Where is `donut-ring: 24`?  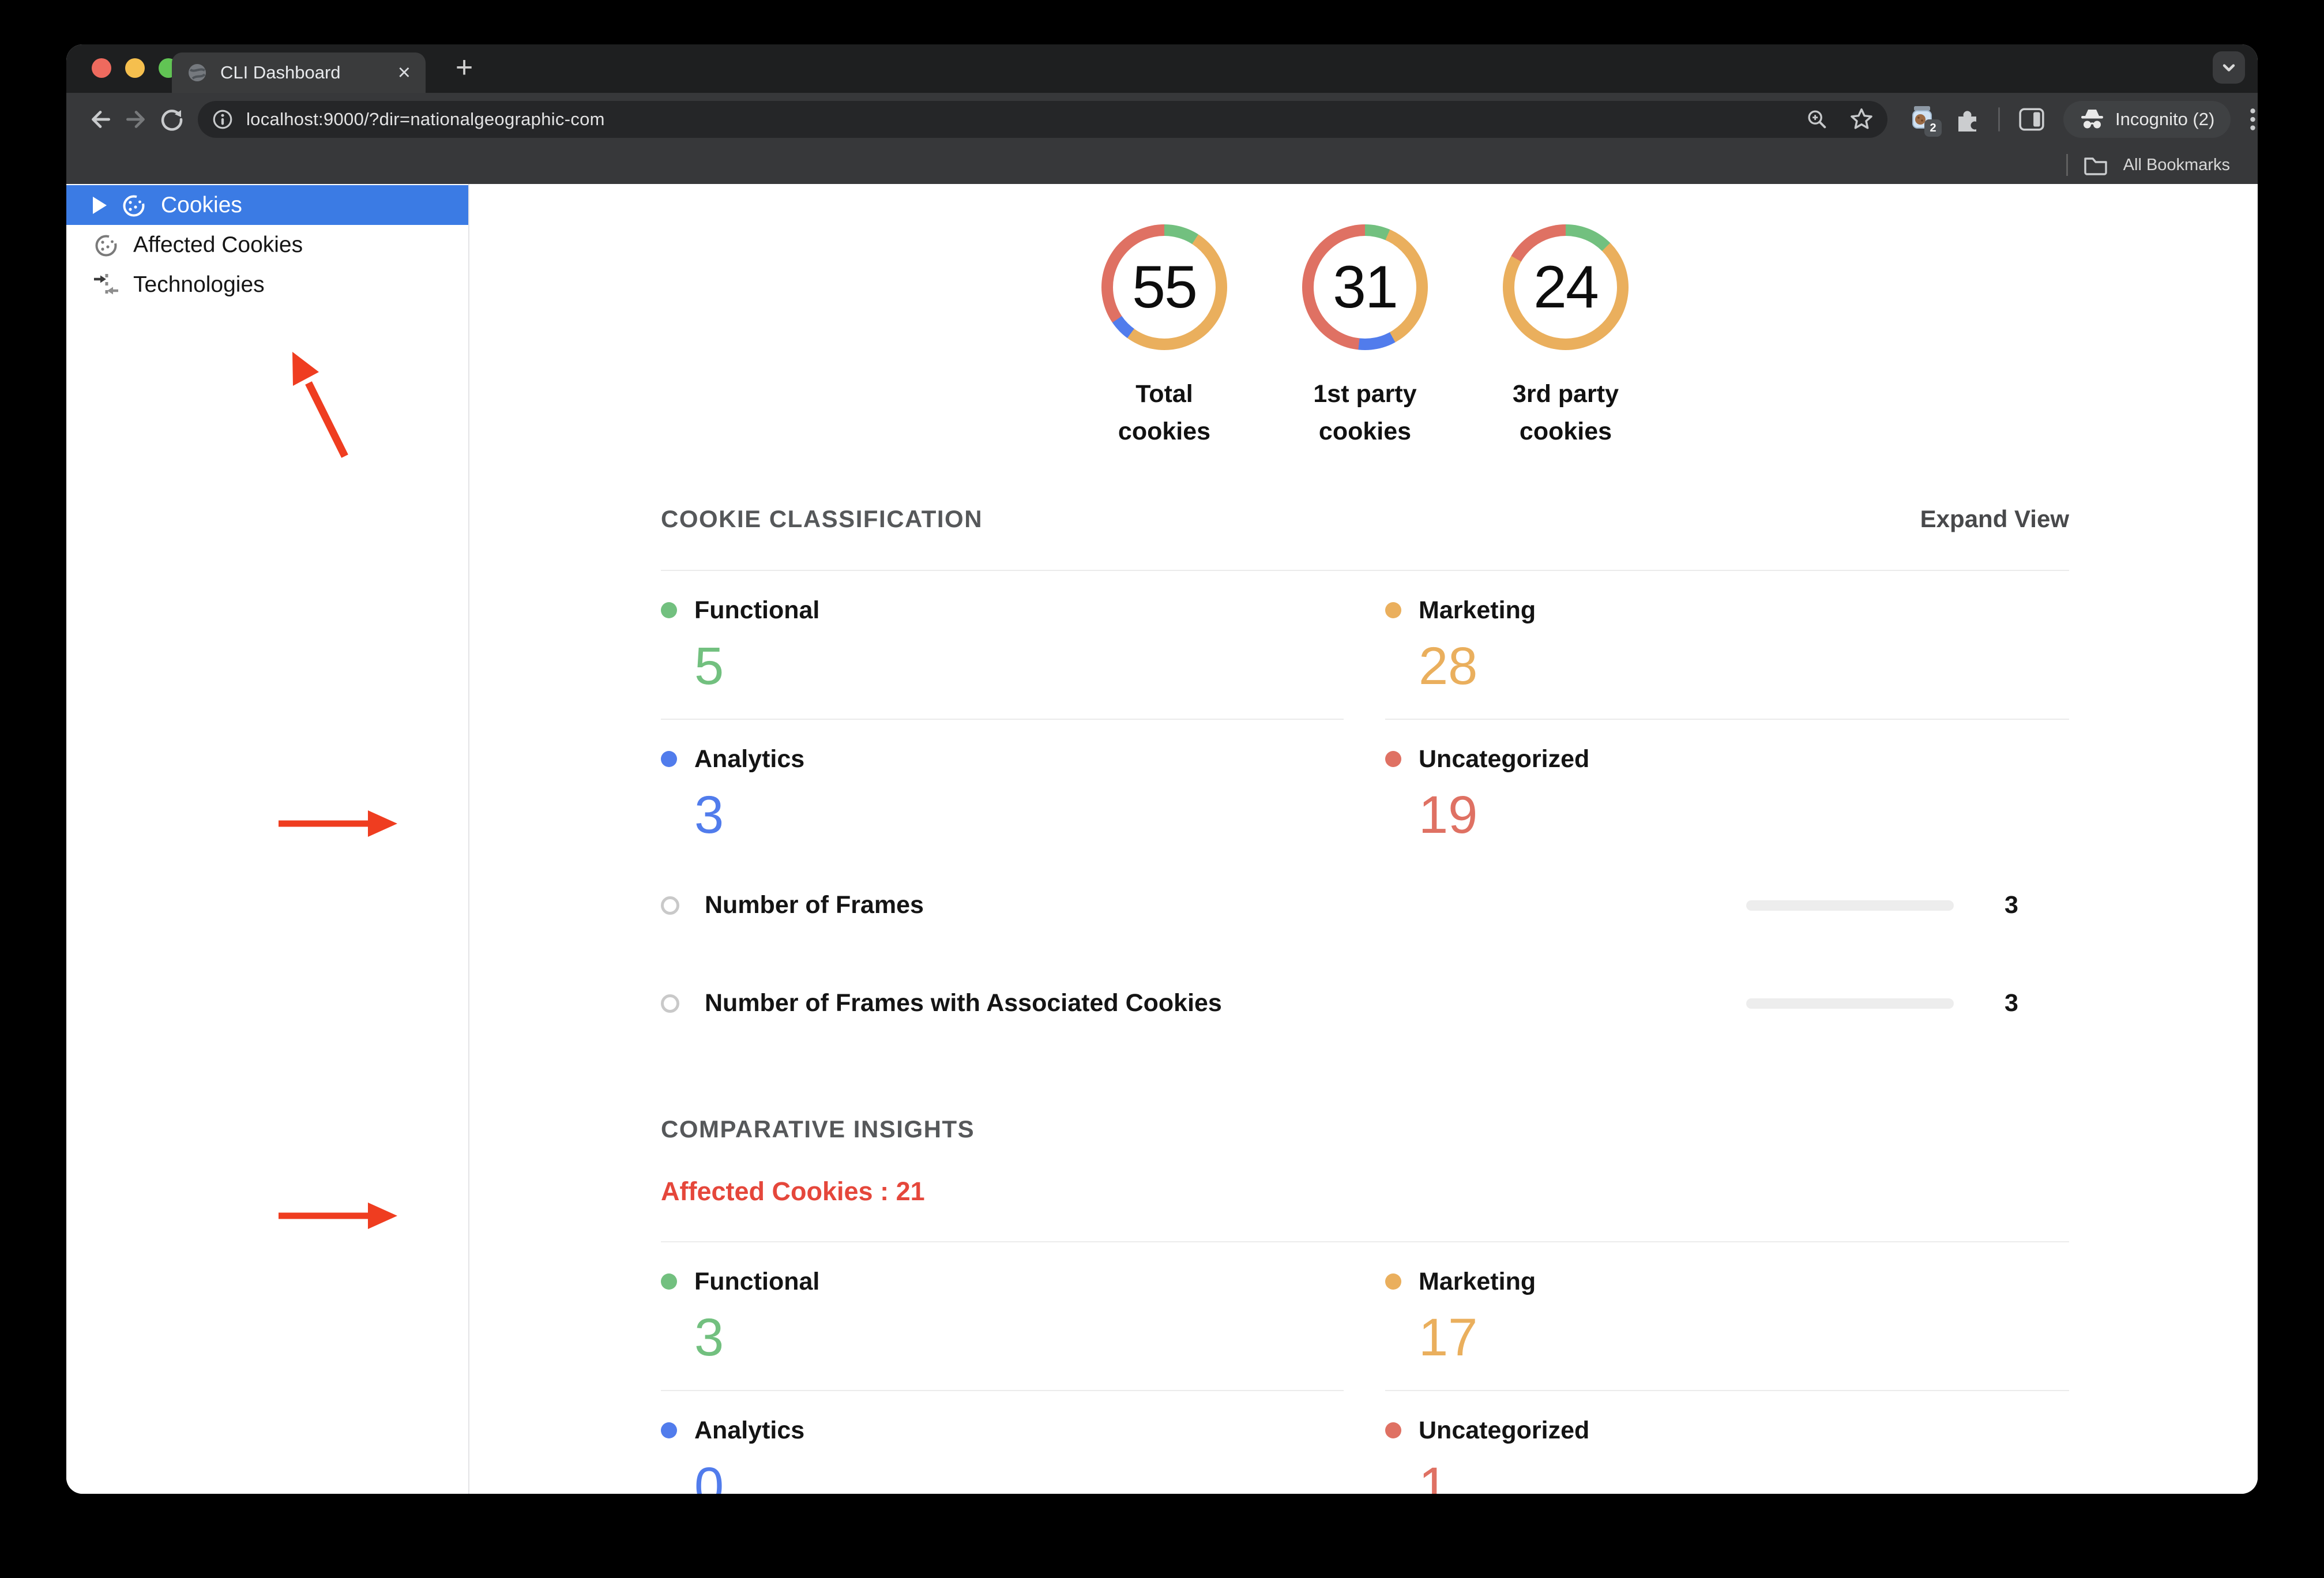
donut-ring: 24 is located at coordinates (1566, 287).